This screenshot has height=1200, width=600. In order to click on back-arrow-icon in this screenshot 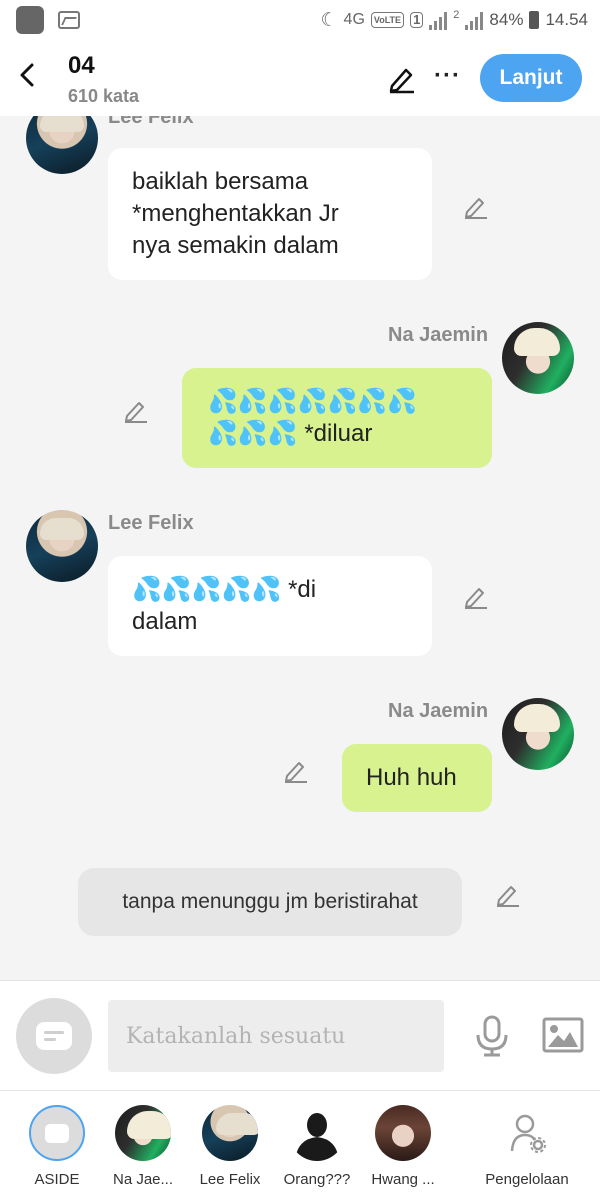, I will do `click(29, 75)`.